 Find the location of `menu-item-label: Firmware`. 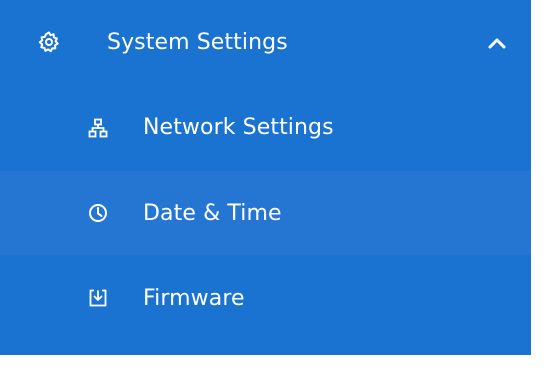

menu-item-label: Firmware is located at coordinates (194, 298).